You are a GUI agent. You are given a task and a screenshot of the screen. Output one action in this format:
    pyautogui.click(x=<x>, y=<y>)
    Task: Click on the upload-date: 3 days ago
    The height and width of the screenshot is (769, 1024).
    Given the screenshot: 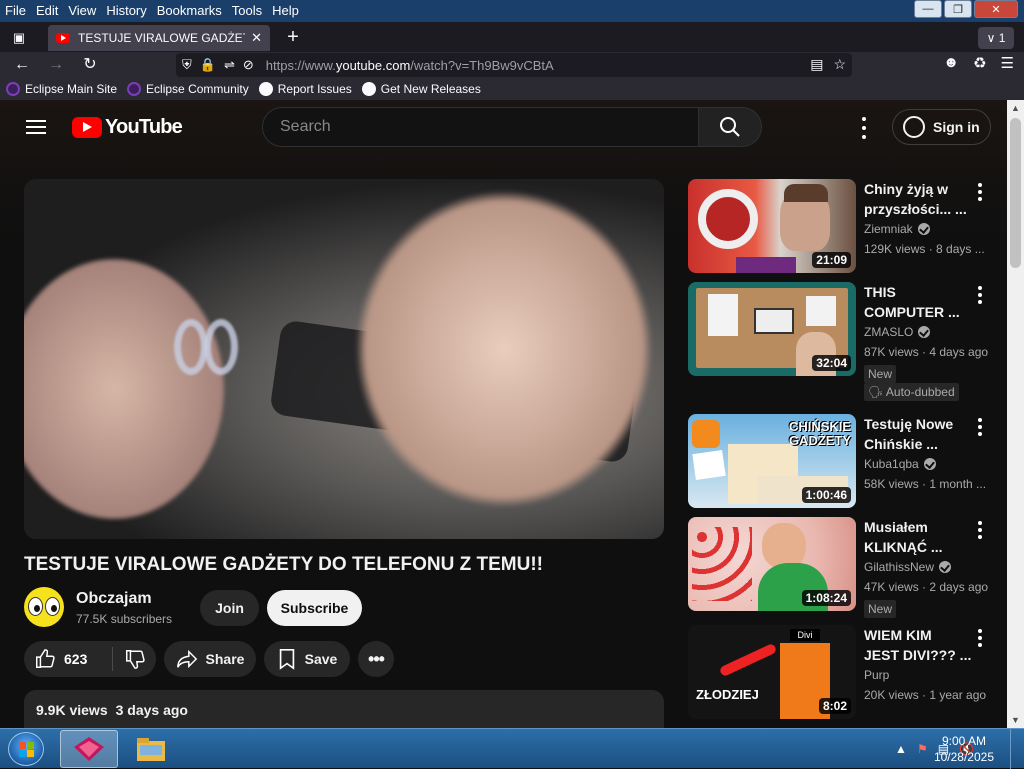 What is the action you would take?
    pyautogui.click(x=151, y=710)
    